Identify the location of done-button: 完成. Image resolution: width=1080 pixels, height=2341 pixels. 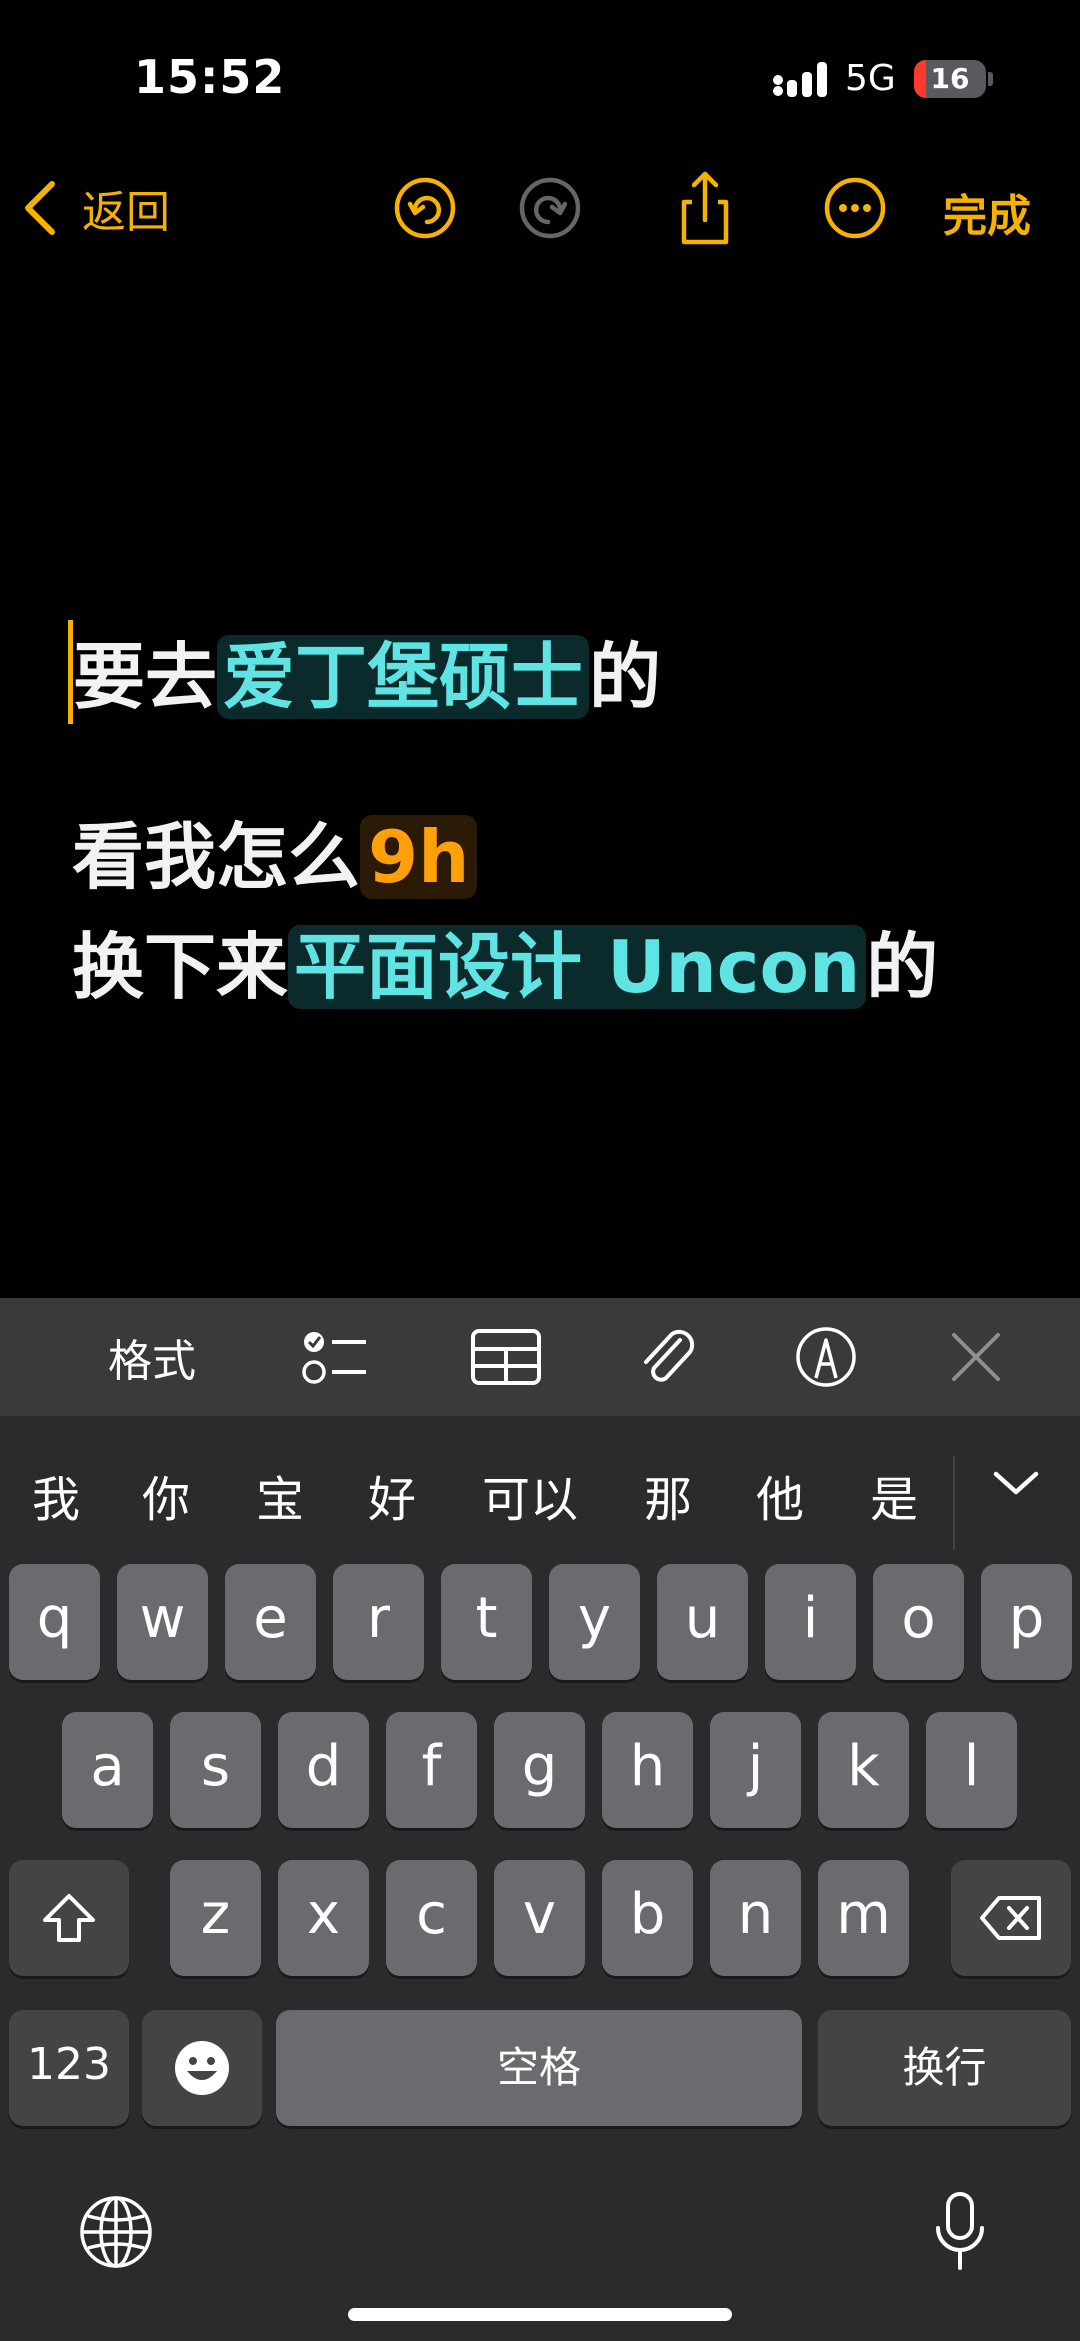
(987, 212).